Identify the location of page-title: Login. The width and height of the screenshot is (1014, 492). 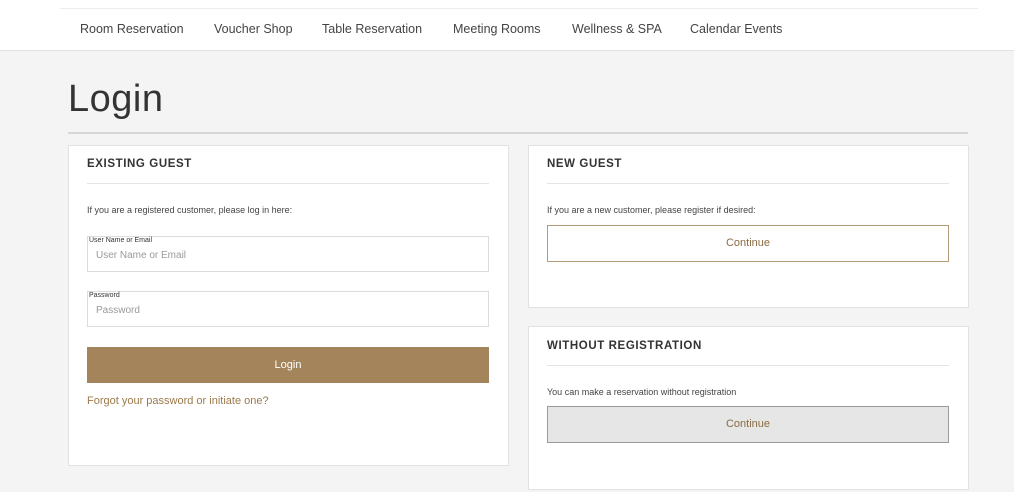
(116, 99).